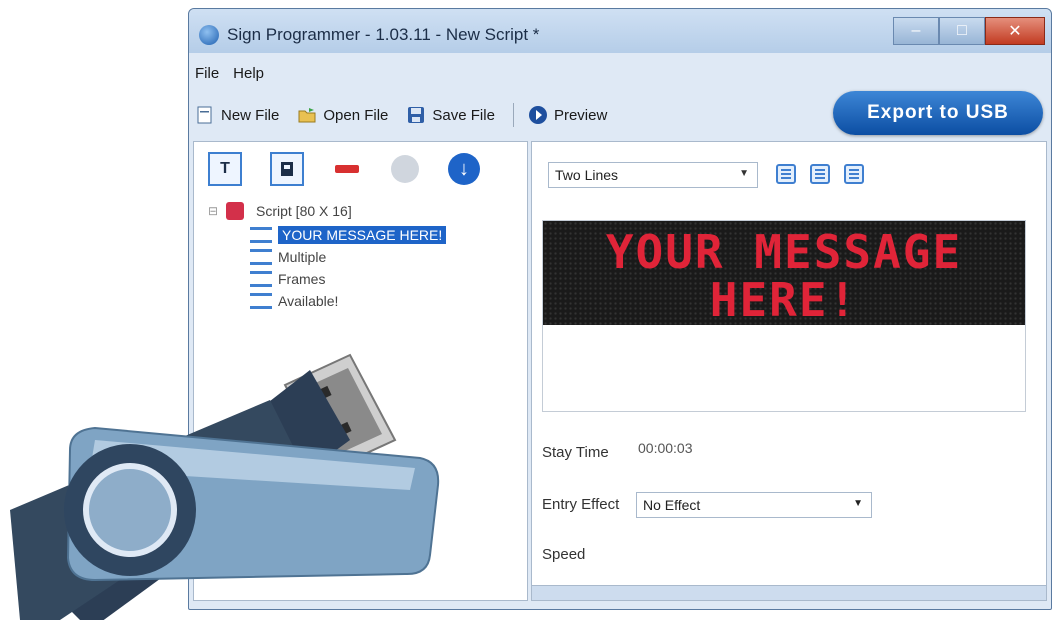 The image size is (1058, 620). I want to click on led-line-2: HERE!, so click(784, 299).